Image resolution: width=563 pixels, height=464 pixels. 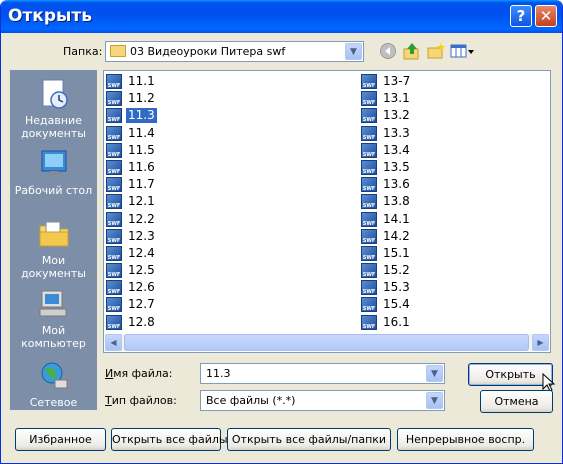 I want to click on place-network: Сетевое, so click(x=53, y=384).